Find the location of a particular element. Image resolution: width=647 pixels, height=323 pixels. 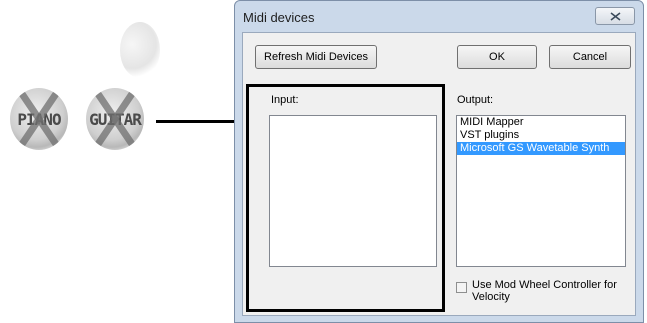

faded-knob-icon is located at coordinates (140, 50).